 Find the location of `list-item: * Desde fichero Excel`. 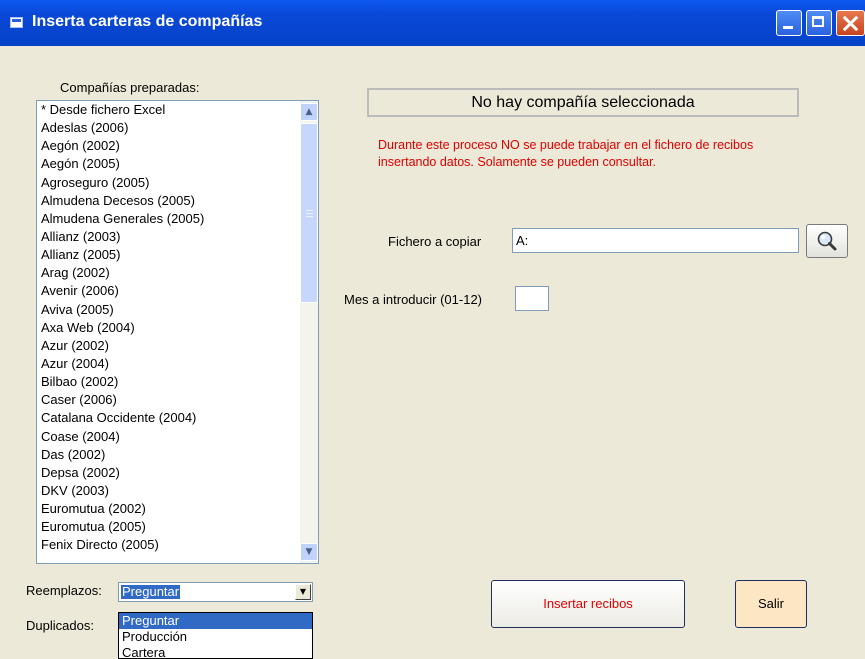

list-item: * Desde fichero Excel is located at coordinates (168, 110).